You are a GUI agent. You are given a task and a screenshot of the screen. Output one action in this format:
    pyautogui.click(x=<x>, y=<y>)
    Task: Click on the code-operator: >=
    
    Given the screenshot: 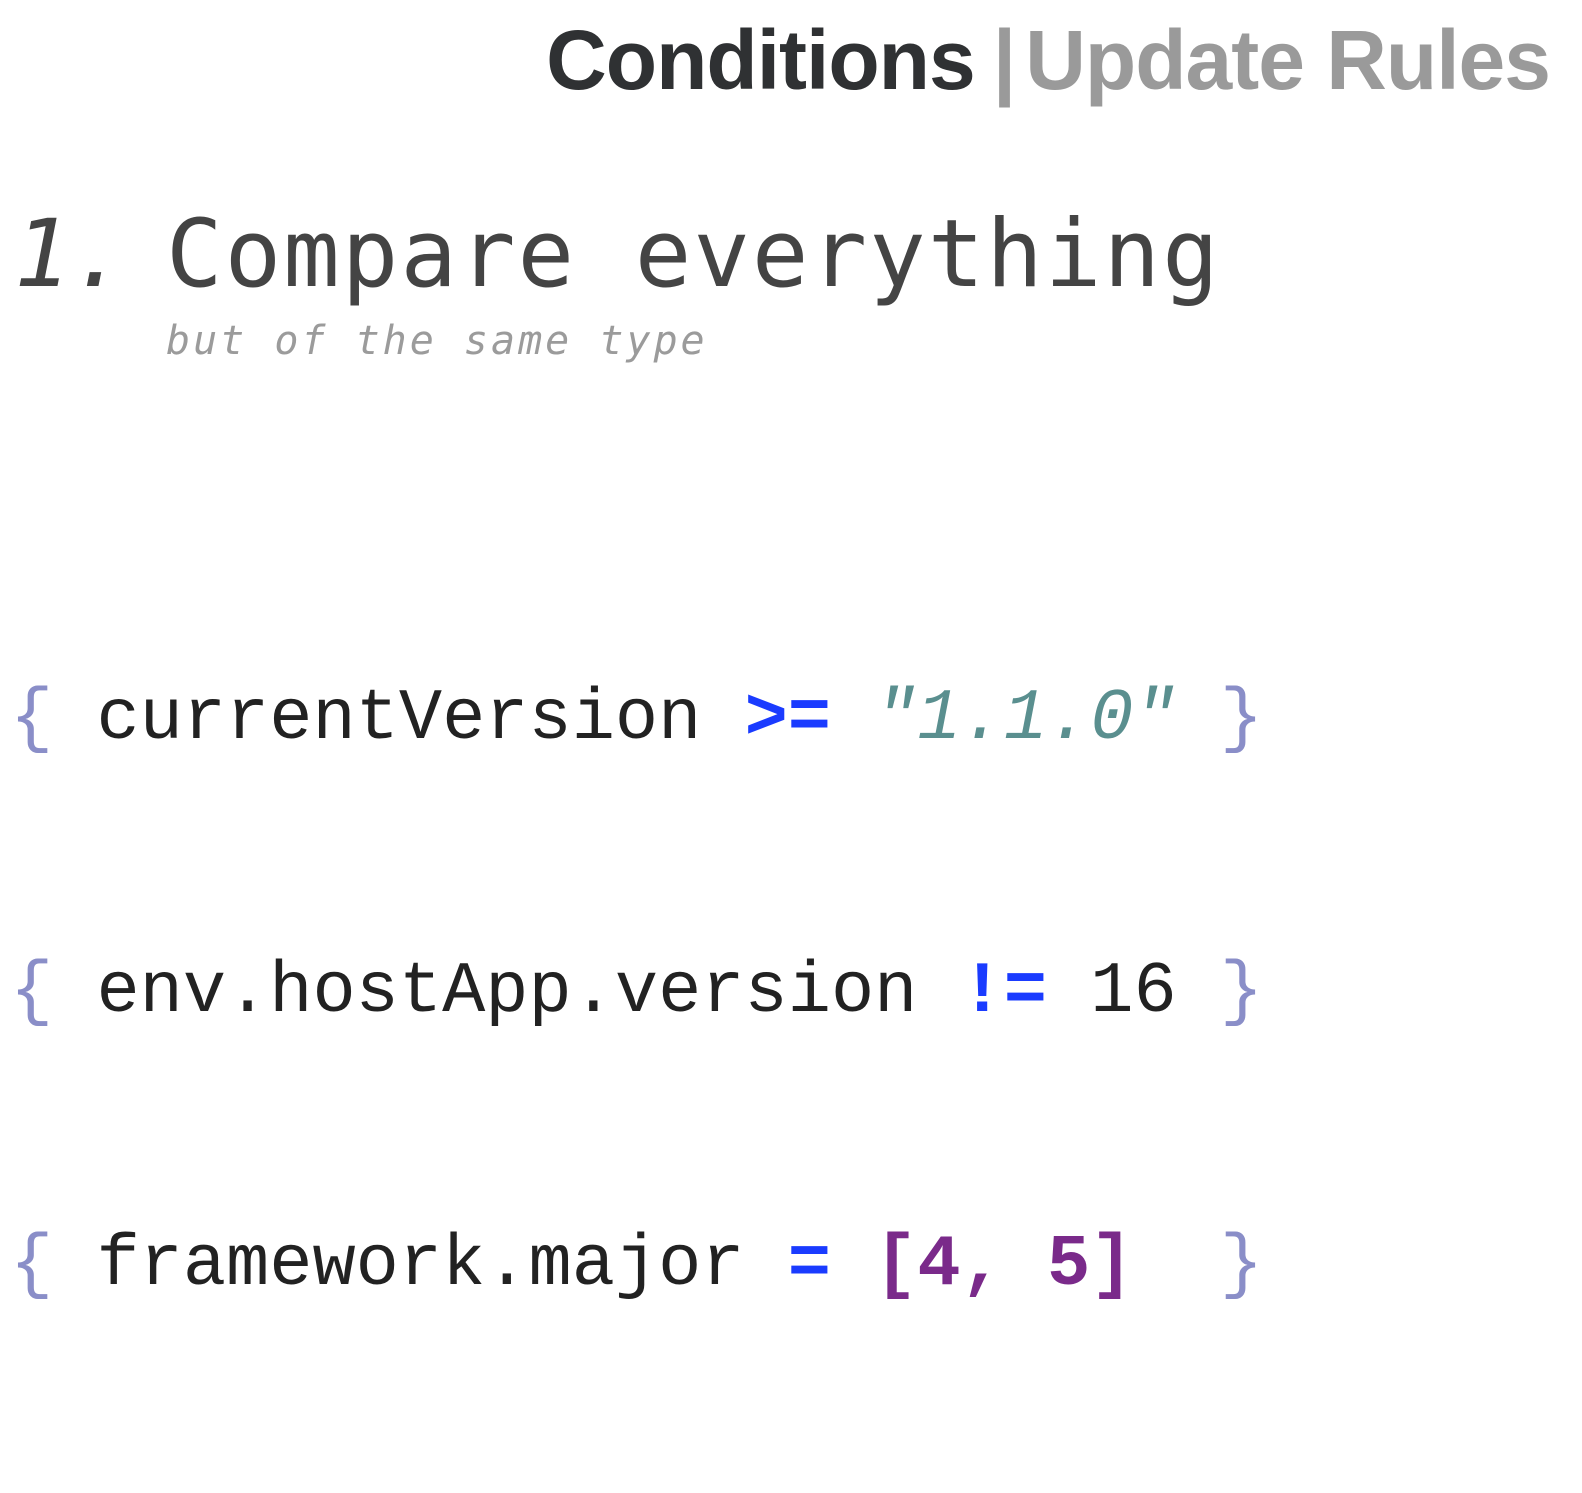 What is the action you would take?
    pyautogui.click(x=787, y=719)
    